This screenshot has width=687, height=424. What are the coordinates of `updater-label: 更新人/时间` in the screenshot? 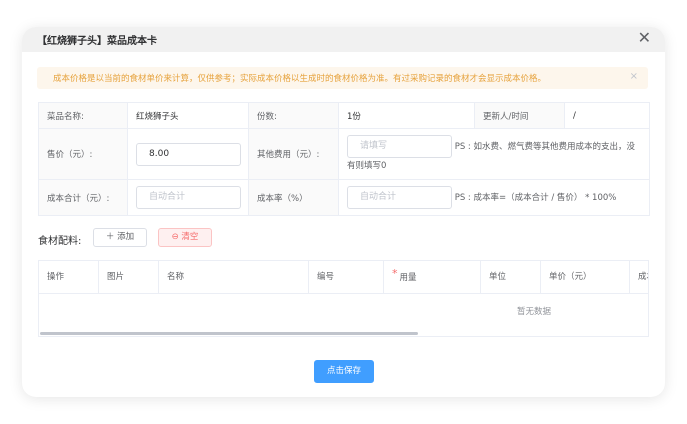 It's located at (519, 115).